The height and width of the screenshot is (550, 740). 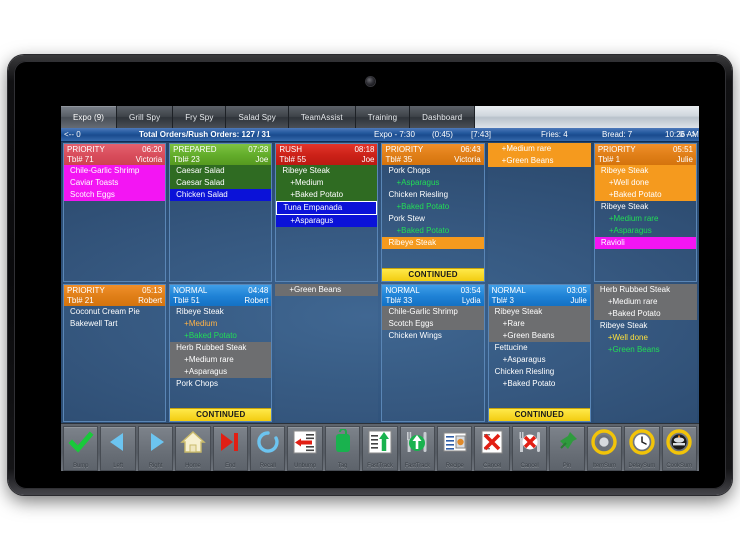 I want to click on tab-fry-spy: Fry Spy, so click(x=200, y=117).